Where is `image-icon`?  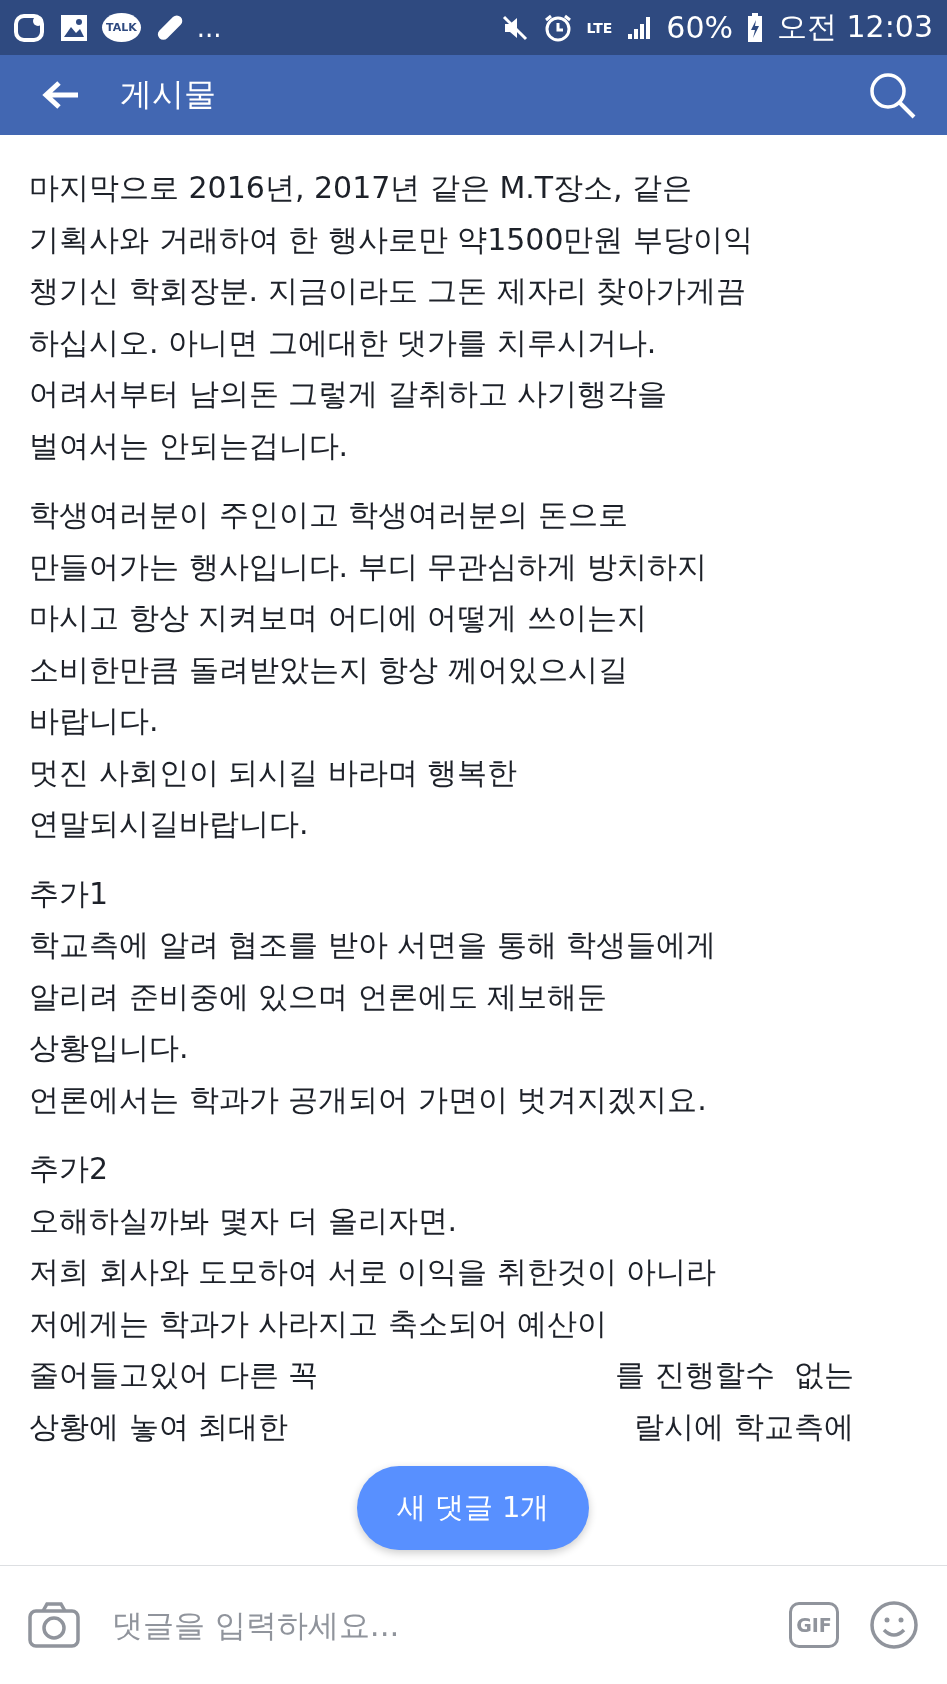
image-icon is located at coordinates (74, 27).